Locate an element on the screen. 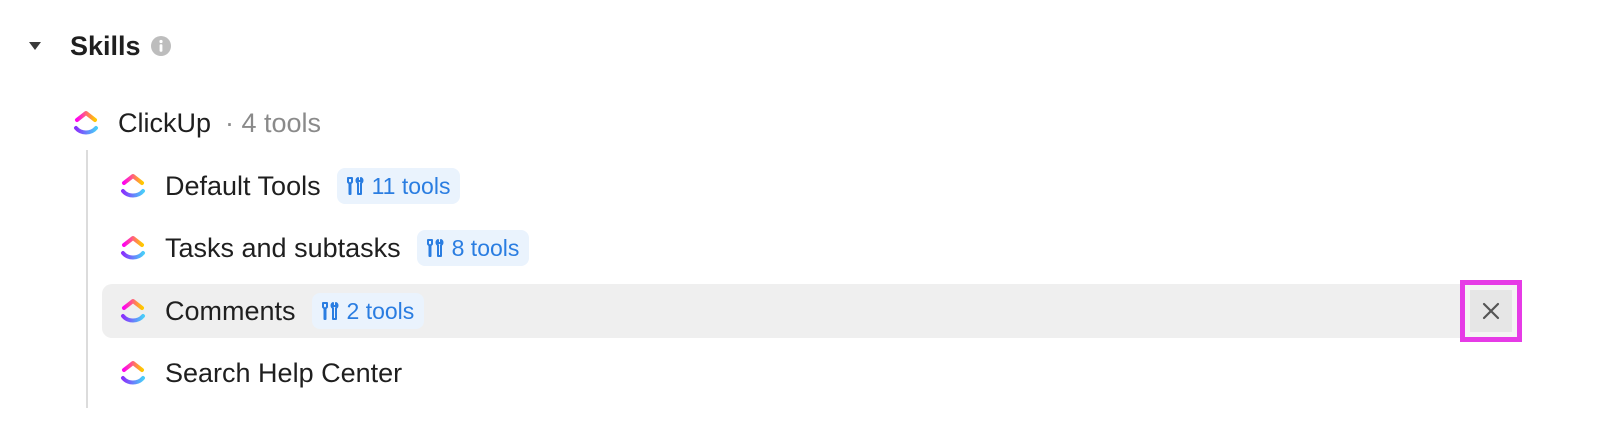 Image resolution: width=1604 pixels, height=434 pixels. skill-row-search-help-center: Search Help Center is located at coordinates (812, 373).